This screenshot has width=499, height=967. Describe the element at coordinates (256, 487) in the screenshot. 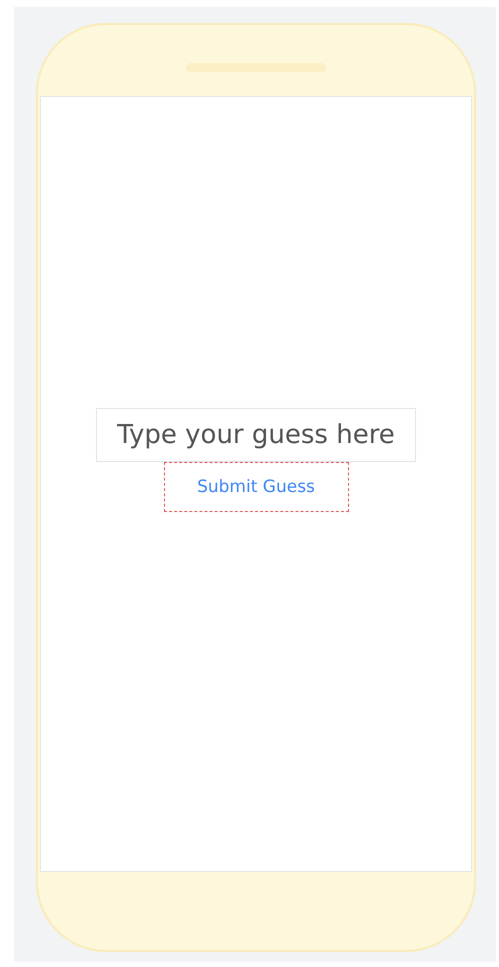

I see `submit-button: Submit Guess` at that location.